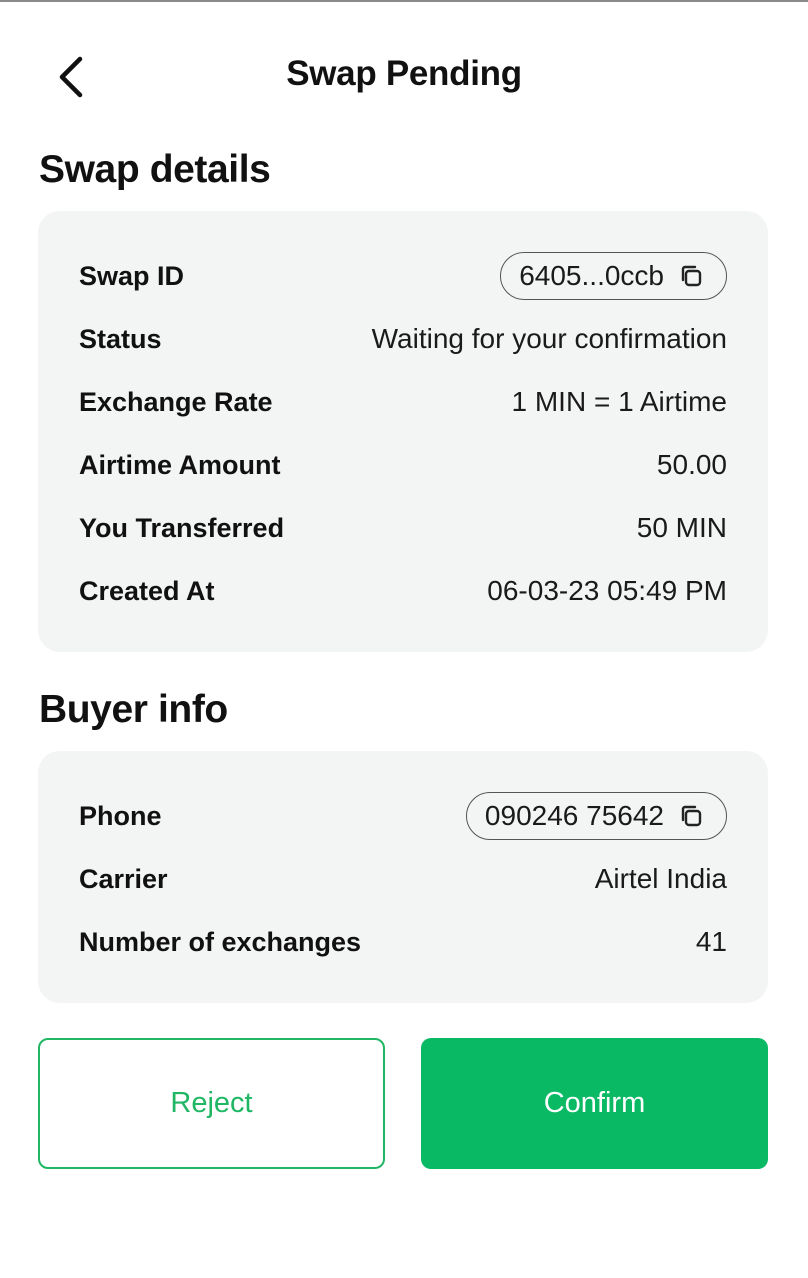  What do you see at coordinates (176, 401) in the screenshot?
I see `exchange-rate-label: Exchange Rate` at bounding box center [176, 401].